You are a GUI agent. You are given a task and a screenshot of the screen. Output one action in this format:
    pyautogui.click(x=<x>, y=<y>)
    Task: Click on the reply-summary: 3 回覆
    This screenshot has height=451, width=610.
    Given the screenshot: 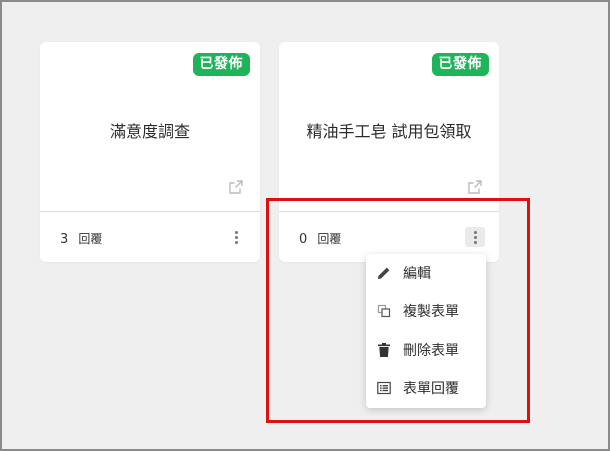 What is the action you would take?
    pyautogui.click(x=81, y=238)
    